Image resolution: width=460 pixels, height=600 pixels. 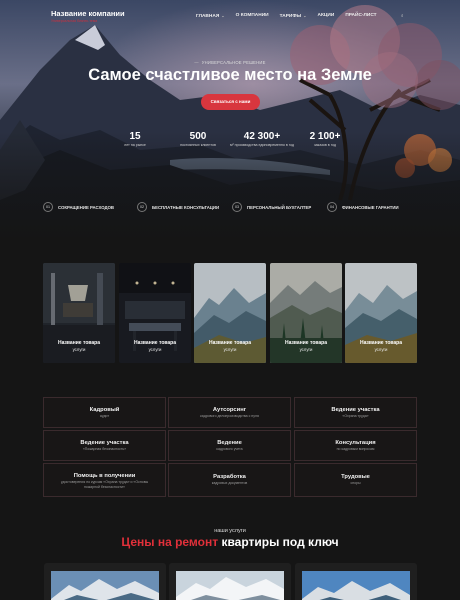 What do you see at coordinates (326, 16) in the screenshot?
I see `nav-item-promo: АКЦИИ` at bounding box center [326, 16].